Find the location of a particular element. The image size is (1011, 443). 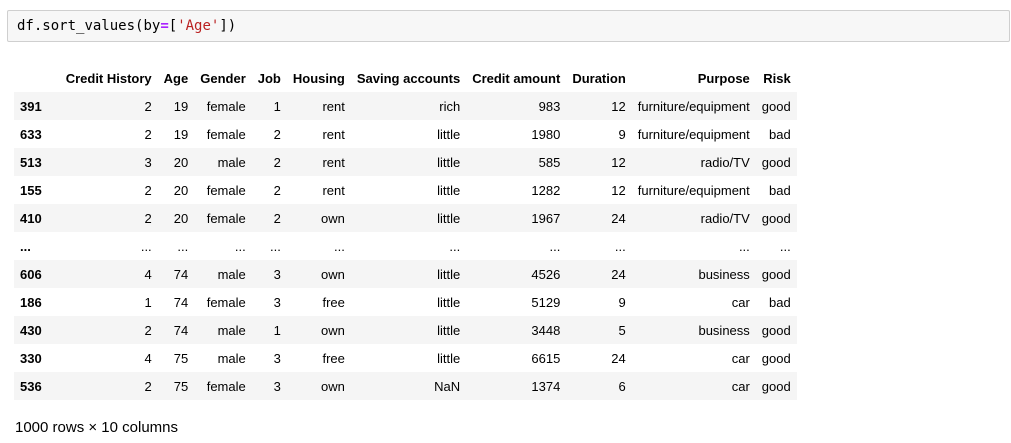

column-header: Purpose is located at coordinates (723, 78).